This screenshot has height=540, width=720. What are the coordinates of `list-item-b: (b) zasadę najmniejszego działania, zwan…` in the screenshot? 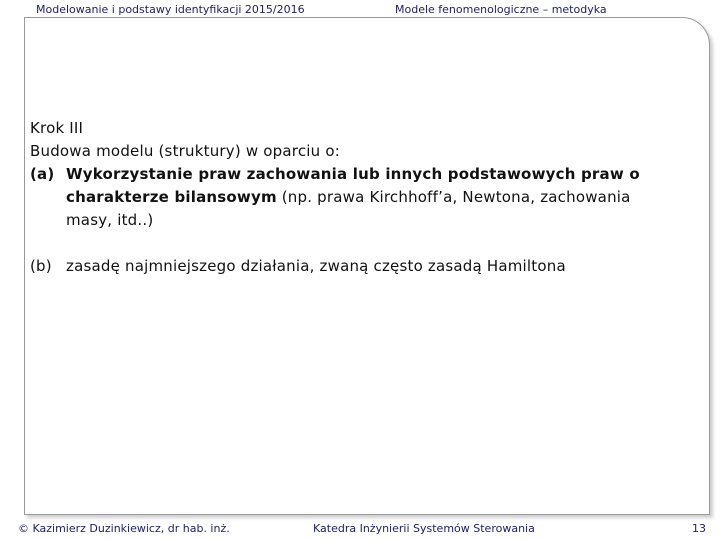 It's located at (360, 266).